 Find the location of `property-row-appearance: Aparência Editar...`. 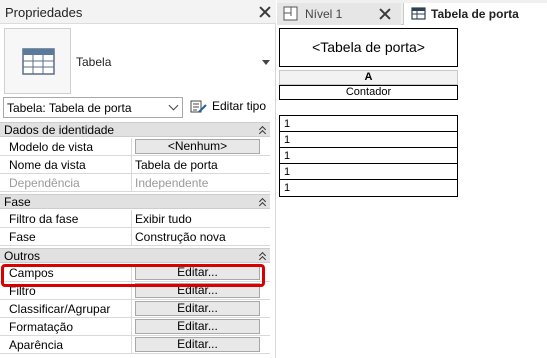

property-row-appearance: Aparência Editar... is located at coordinates (135, 345).